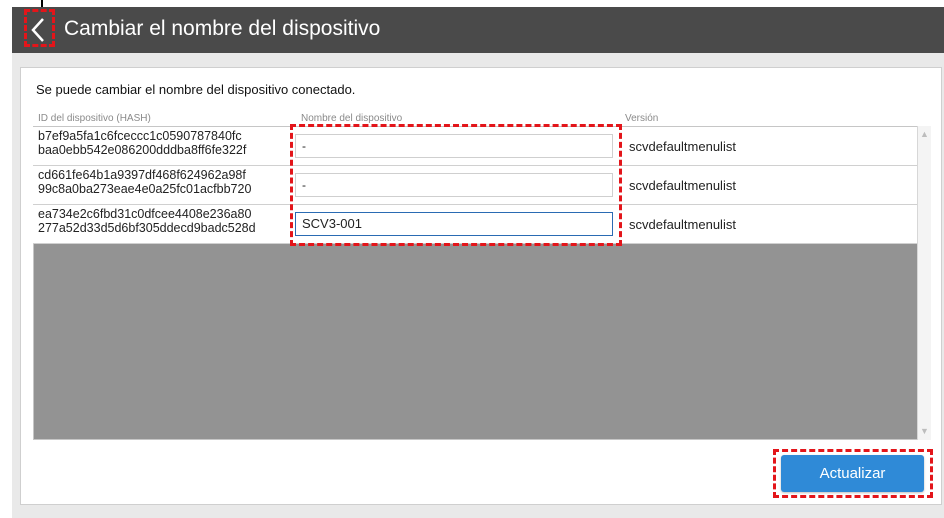  Describe the element at coordinates (924, 283) in the screenshot. I see `table-scrollbar: ▲ ▼` at that location.